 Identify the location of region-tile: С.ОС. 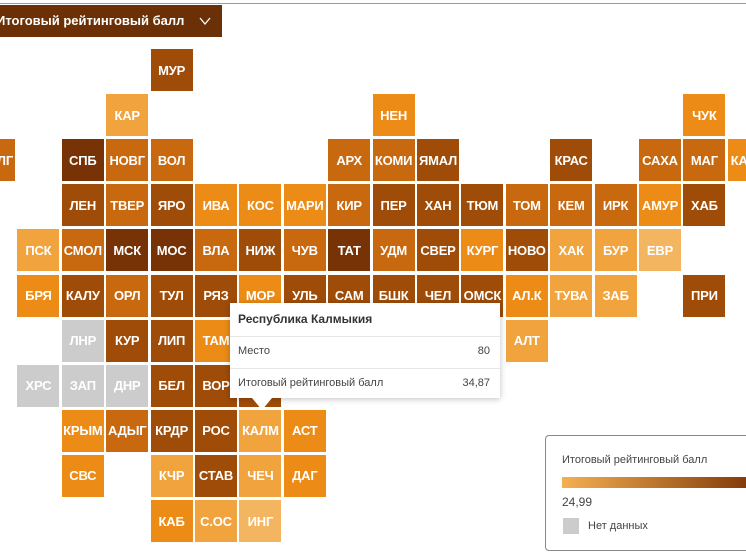
(216, 521).